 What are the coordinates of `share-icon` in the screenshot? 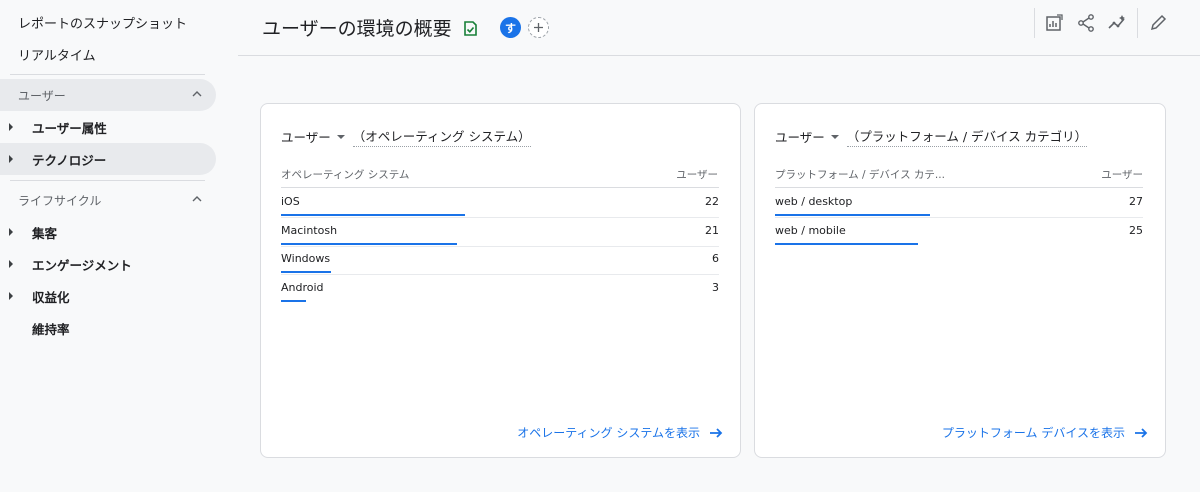 It's located at (1086, 23).